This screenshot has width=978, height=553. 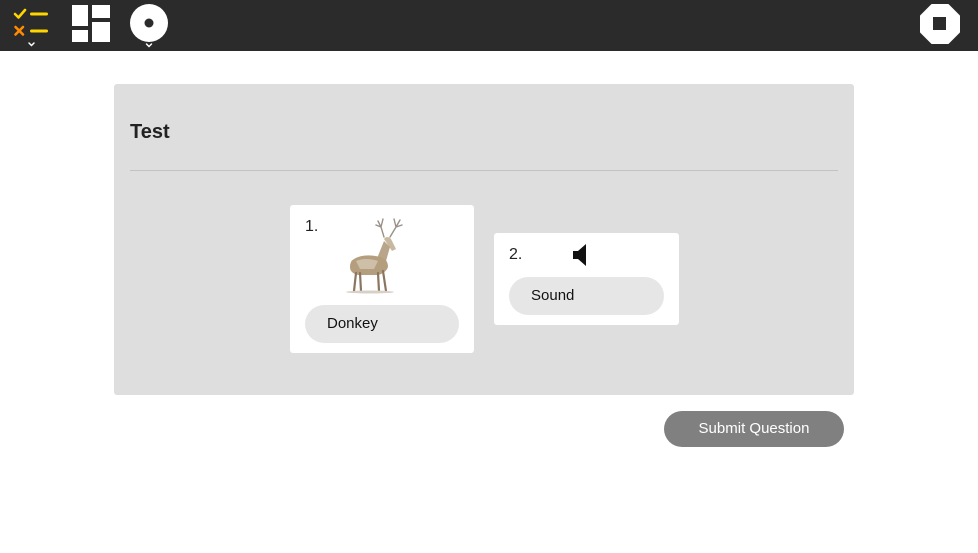 What do you see at coordinates (581, 255) in the screenshot?
I see `speaker-icon` at bounding box center [581, 255].